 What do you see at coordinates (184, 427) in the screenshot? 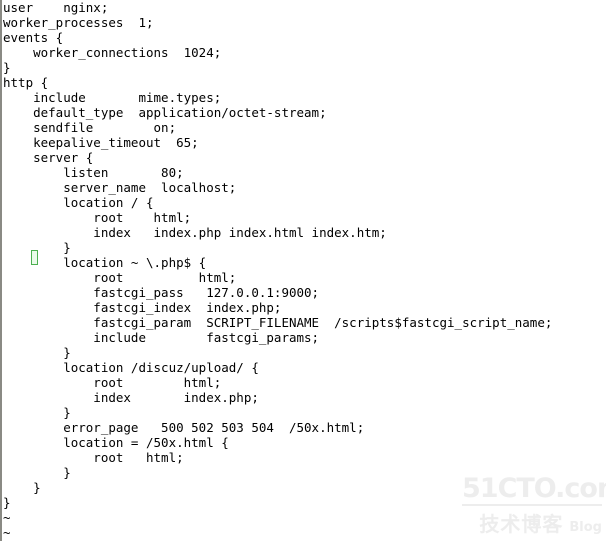
I see `code-line: error_page 500 502 503 504 /50x.html;` at bounding box center [184, 427].